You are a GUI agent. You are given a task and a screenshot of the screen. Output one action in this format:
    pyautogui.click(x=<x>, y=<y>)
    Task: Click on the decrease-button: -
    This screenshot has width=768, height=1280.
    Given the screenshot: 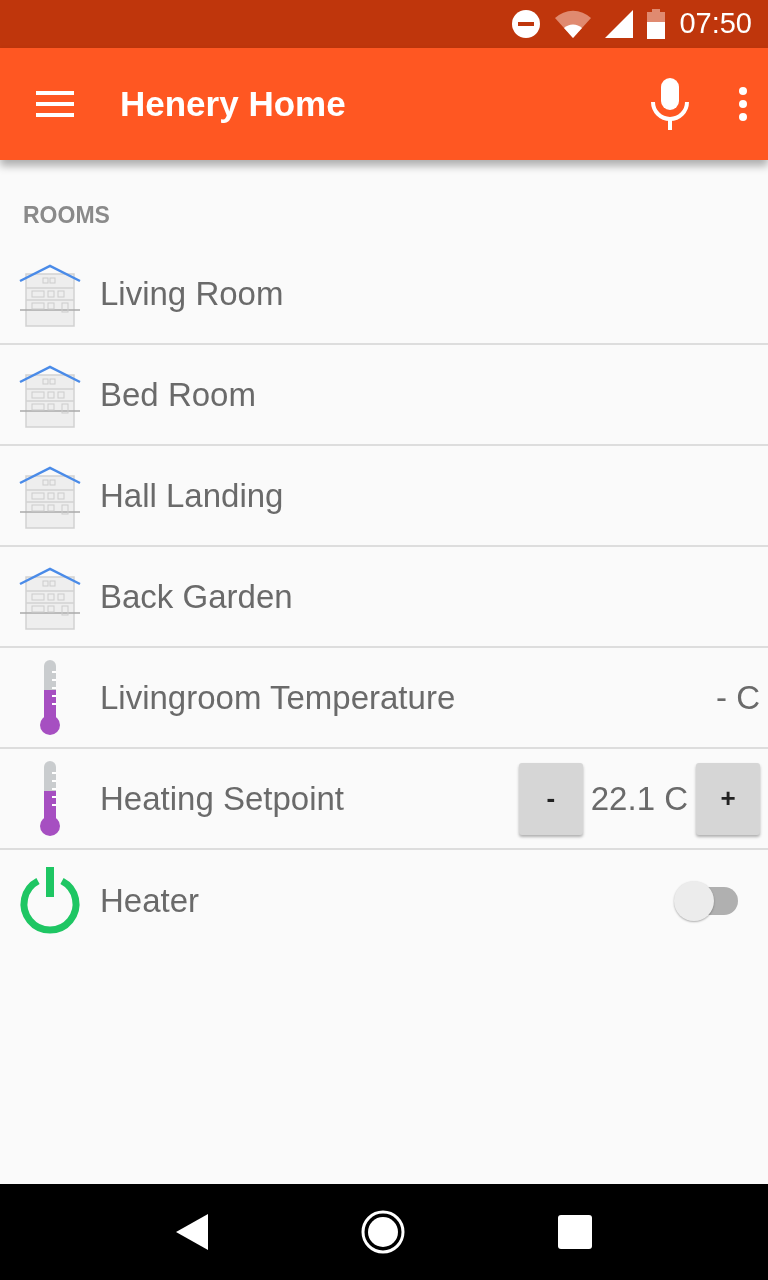 What is the action you would take?
    pyautogui.click(x=550, y=798)
    